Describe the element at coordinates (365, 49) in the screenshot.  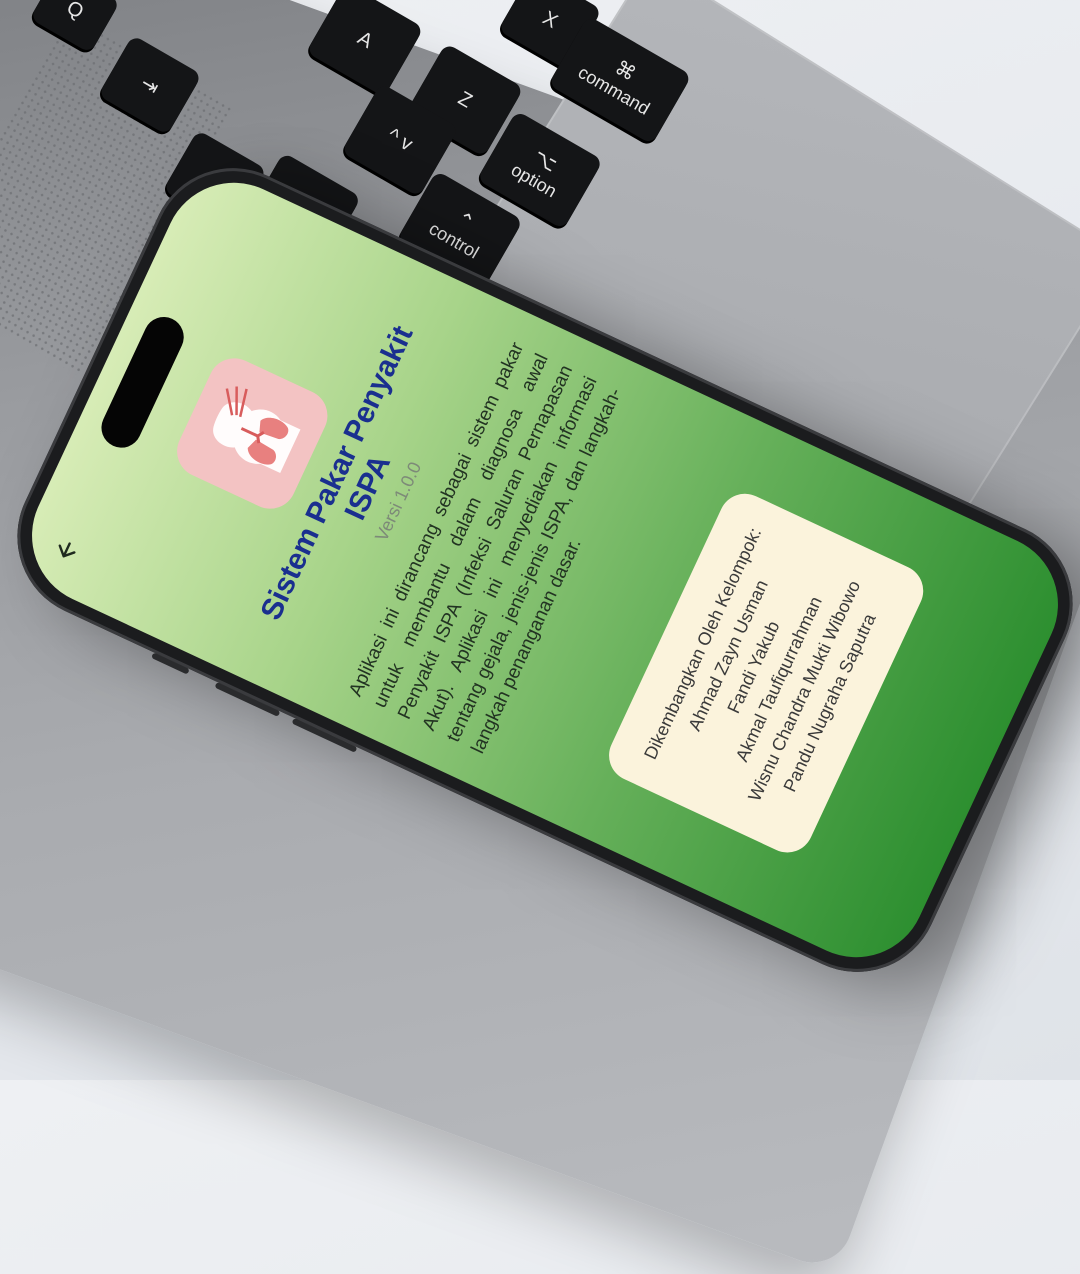
I see `key-a: A` at that location.